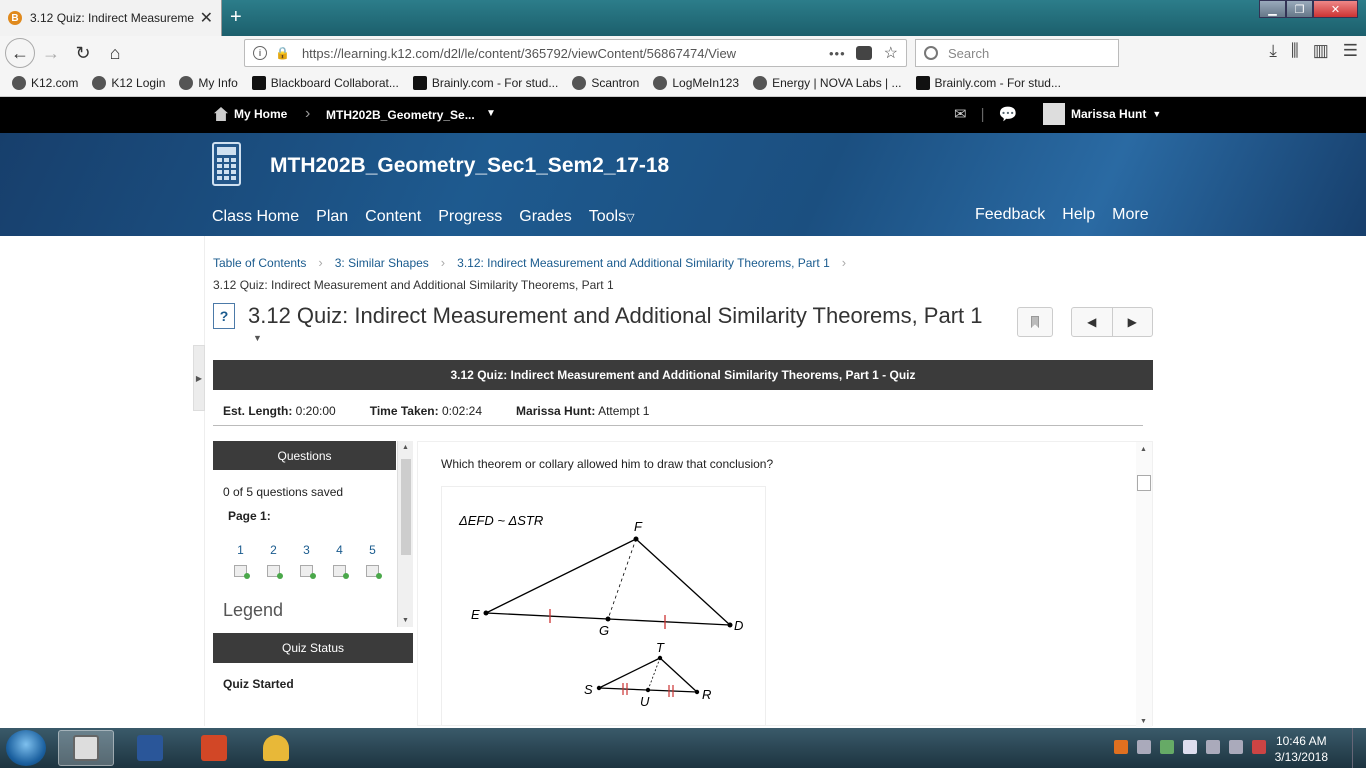  What do you see at coordinates (315, 411) in the screenshot?
I see `est-length-value: 0:20:00` at bounding box center [315, 411].